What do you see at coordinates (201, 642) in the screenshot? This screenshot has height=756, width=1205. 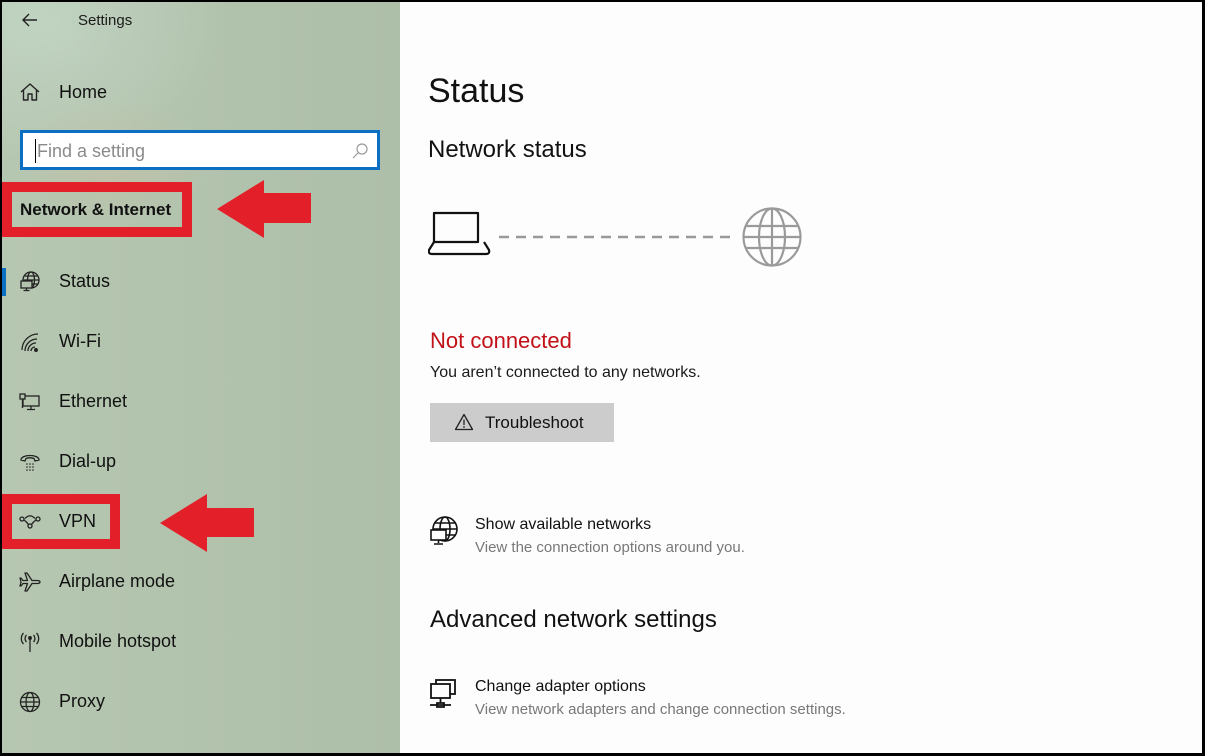 I see `sidebar-item-mobile-hotspot: Mobile hotspot` at bounding box center [201, 642].